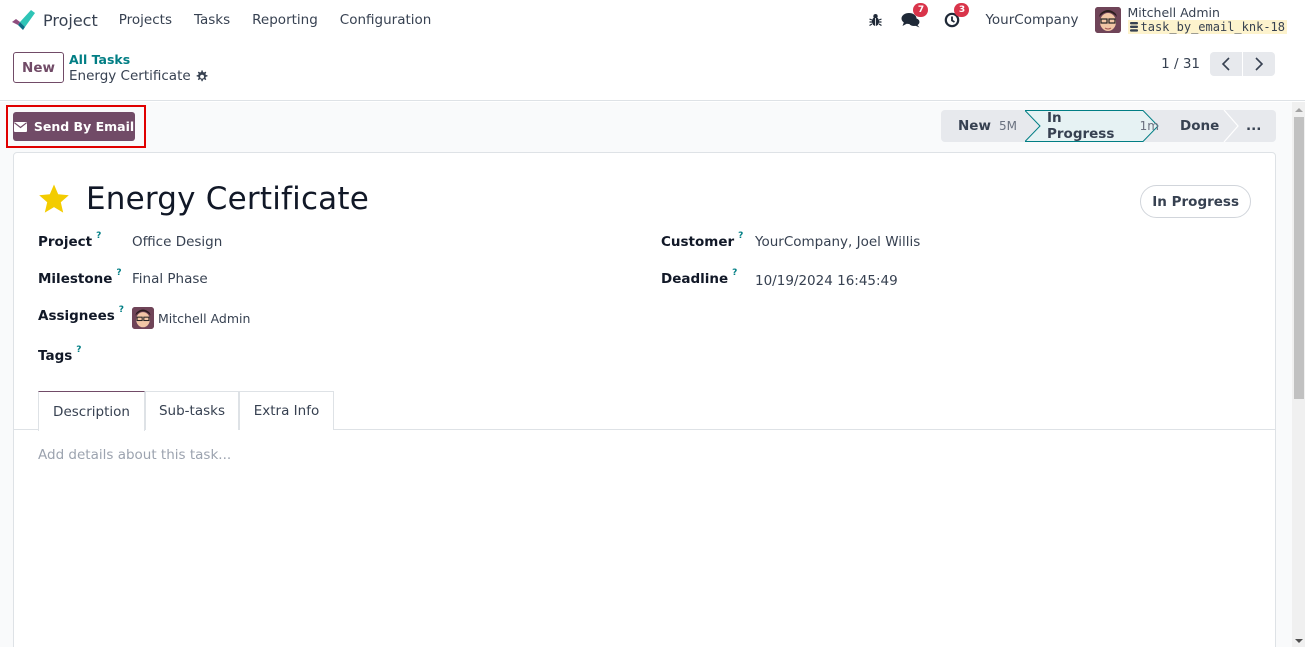 Image resolution: width=1305 pixels, height=647 pixels. I want to click on database-name: task_by_email_knk-18, so click(1207, 27).